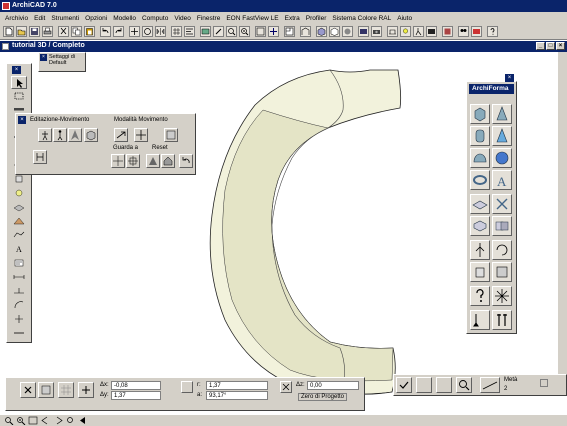 This screenshot has width=567, height=426. What do you see at coordinates (363, 31) in the screenshot?
I see `render-icon` at bounding box center [363, 31].